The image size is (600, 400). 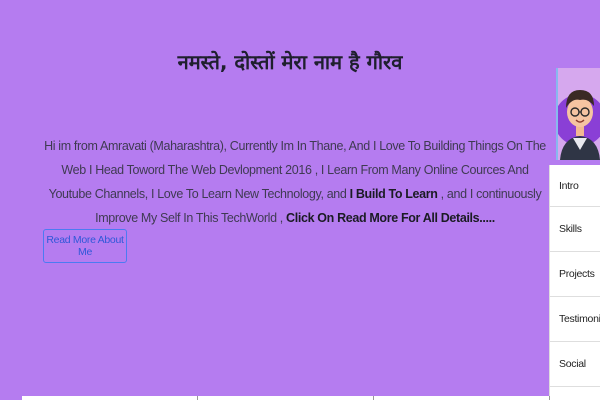 What do you see at coordinates (575, 186) in the screenshot?
I see `menu-item-intro: Intro` at bounding box center [575, 186].